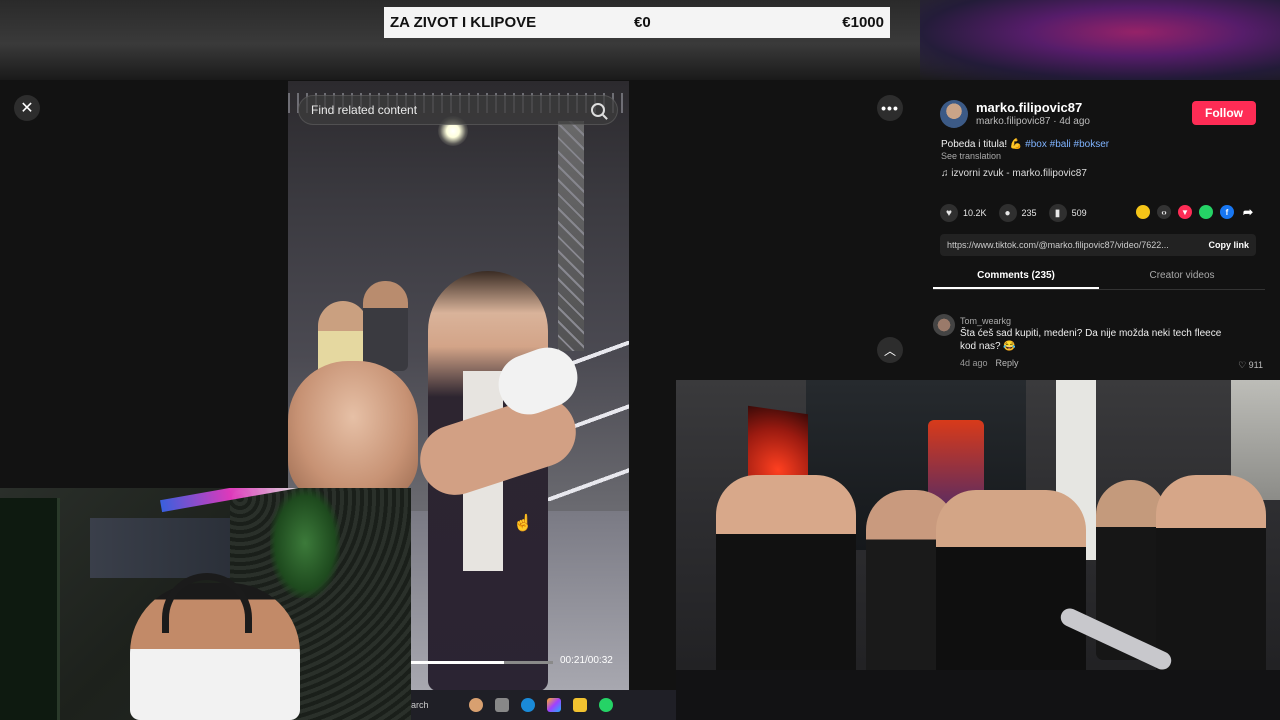  I want to click on panel-tabs: Comments (235) Creator videos, so click(1099, 278).